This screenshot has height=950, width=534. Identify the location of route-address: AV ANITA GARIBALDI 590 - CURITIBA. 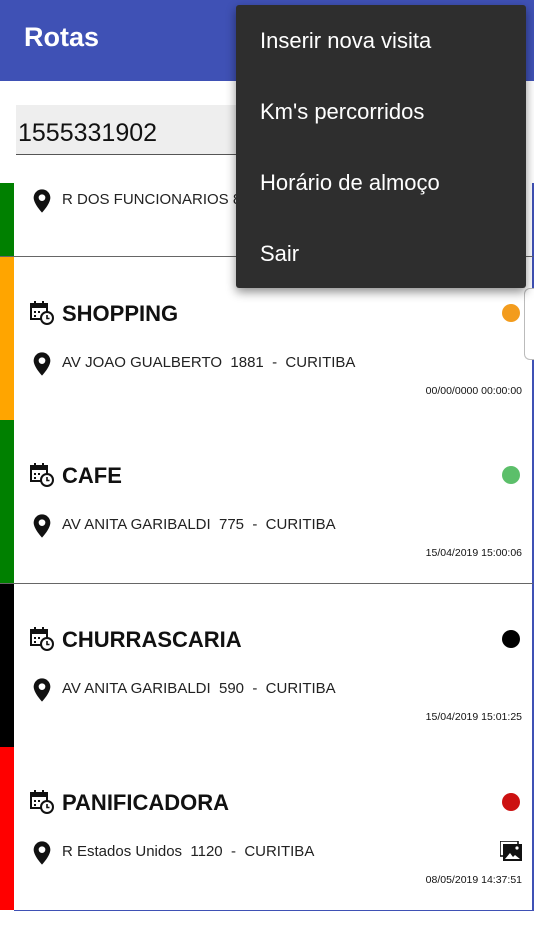
(199, 688).